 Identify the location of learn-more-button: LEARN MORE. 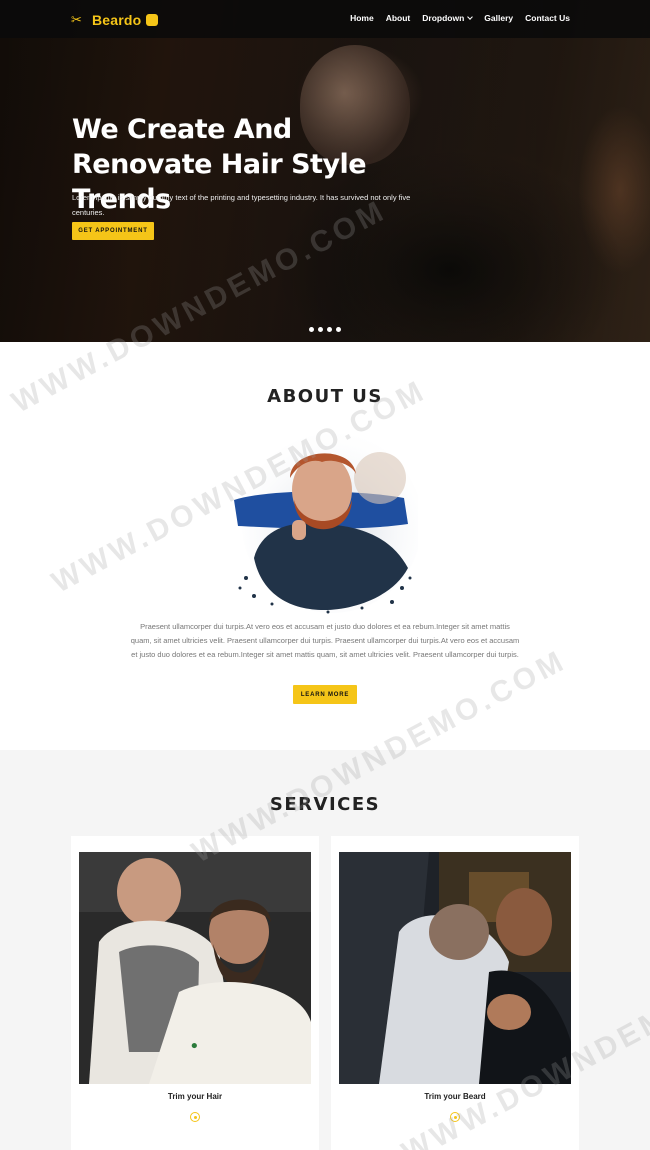
(325, 694).